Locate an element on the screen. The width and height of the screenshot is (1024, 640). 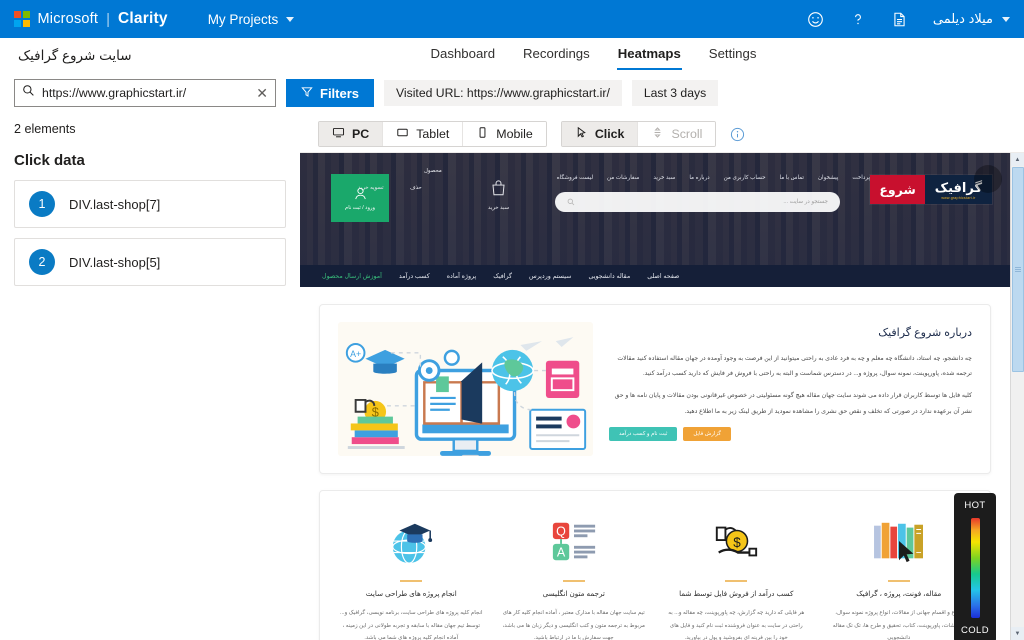
user-account-menu: میلاد دیلمی is located at coordinates (971, 19).